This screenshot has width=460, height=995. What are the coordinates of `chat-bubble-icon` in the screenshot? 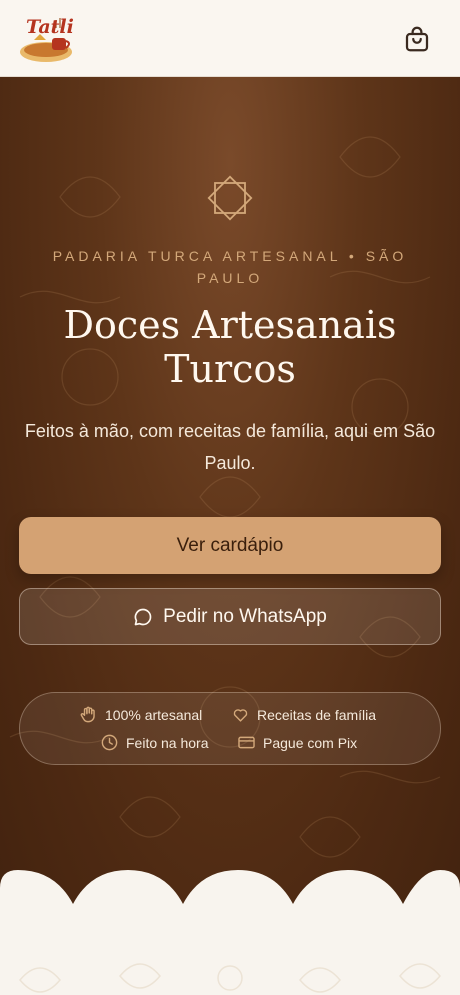 It's located at (143, 616).